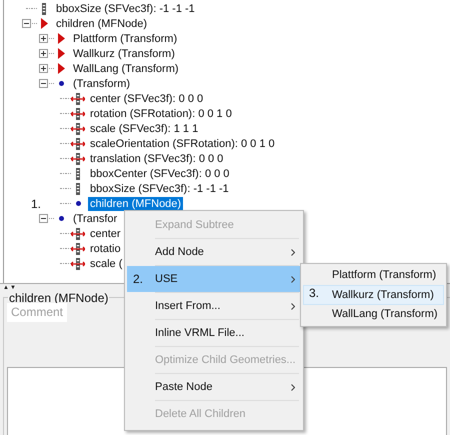 The image size is (450, 435). Describe the element at coordinates (314, 294) in the screenshot. I see `step-number: 3.` at that location.